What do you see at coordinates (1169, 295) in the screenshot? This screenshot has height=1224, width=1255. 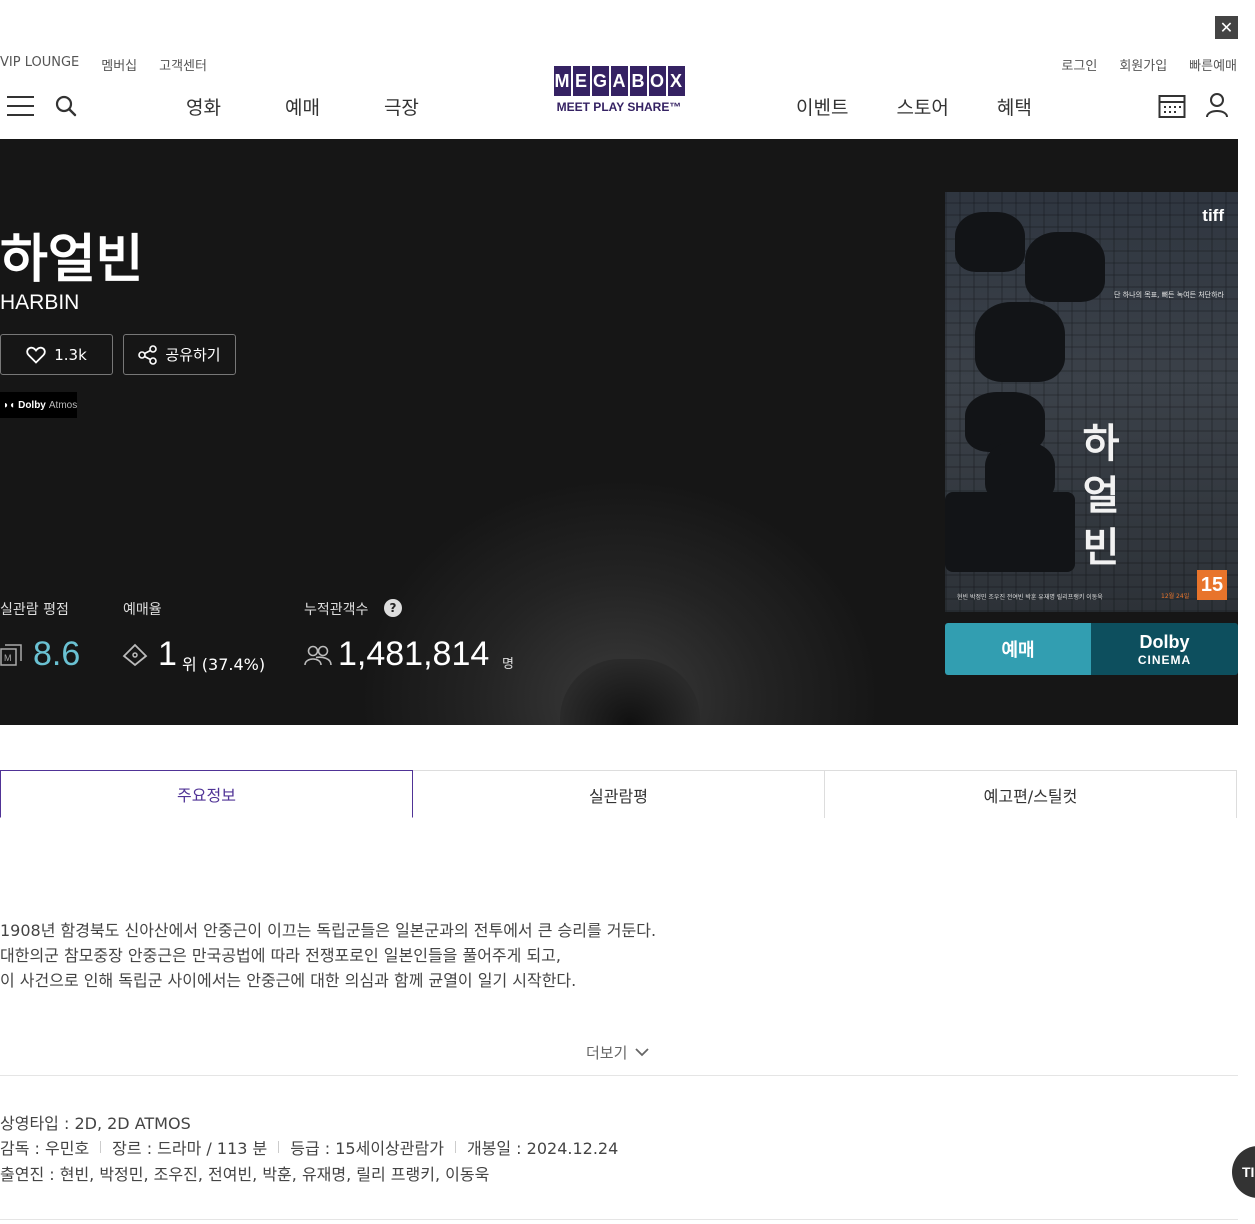 I see `poster-tagline: 단 하나의 목표, 뼈든 녹여든 처단하라` at bounding box center [1169, 295].